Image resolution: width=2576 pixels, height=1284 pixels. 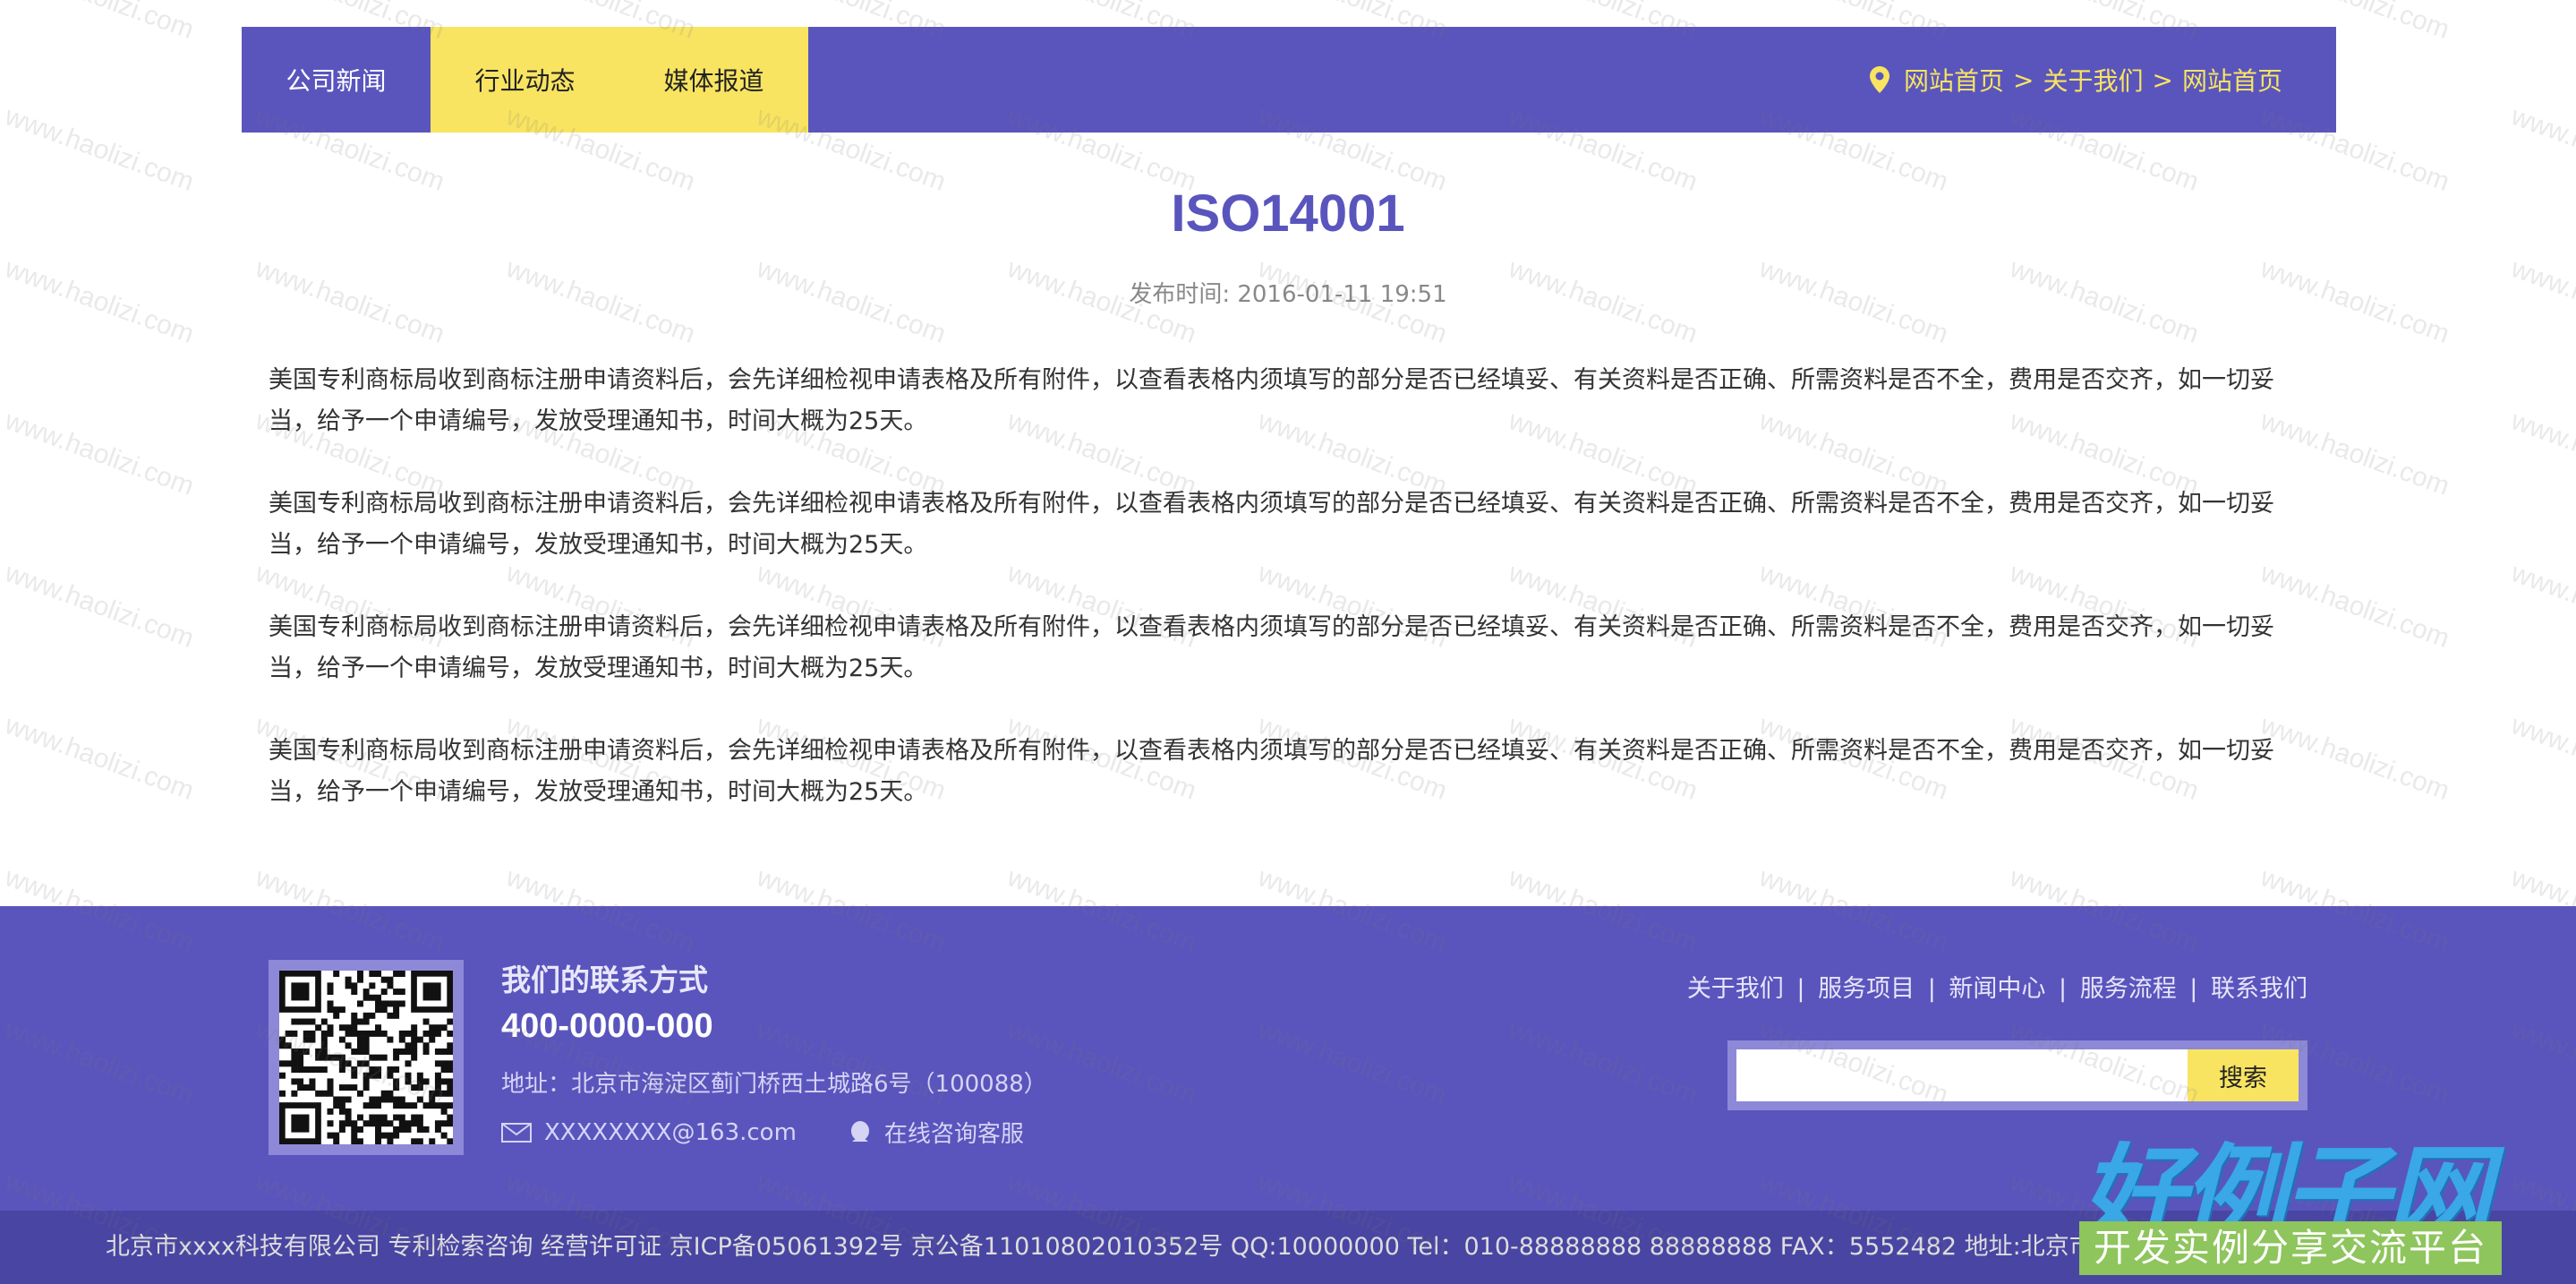 What do you see at coordinates (713, 80) in the screenshot?
I see `nav-item-media-reports: 媒体报道` at bounding box center [713, 80].